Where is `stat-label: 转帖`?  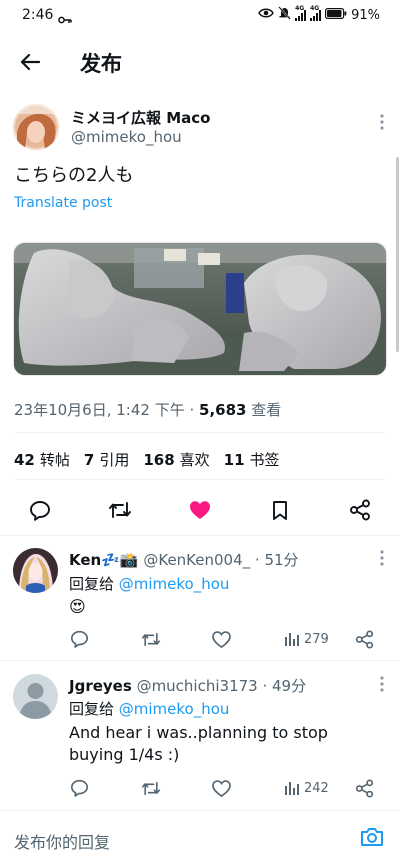
stat-label: 转帖 is located at coordinates (54, 460).